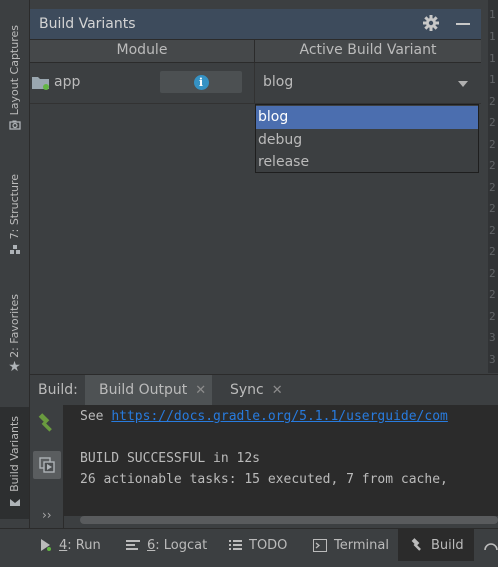 The width and height of the screenshot is (498, 567). What do you see at coordinates (367, 162) in the screenshot?
I see `dropdown-option-release: release` at bounding box center [367, 162].